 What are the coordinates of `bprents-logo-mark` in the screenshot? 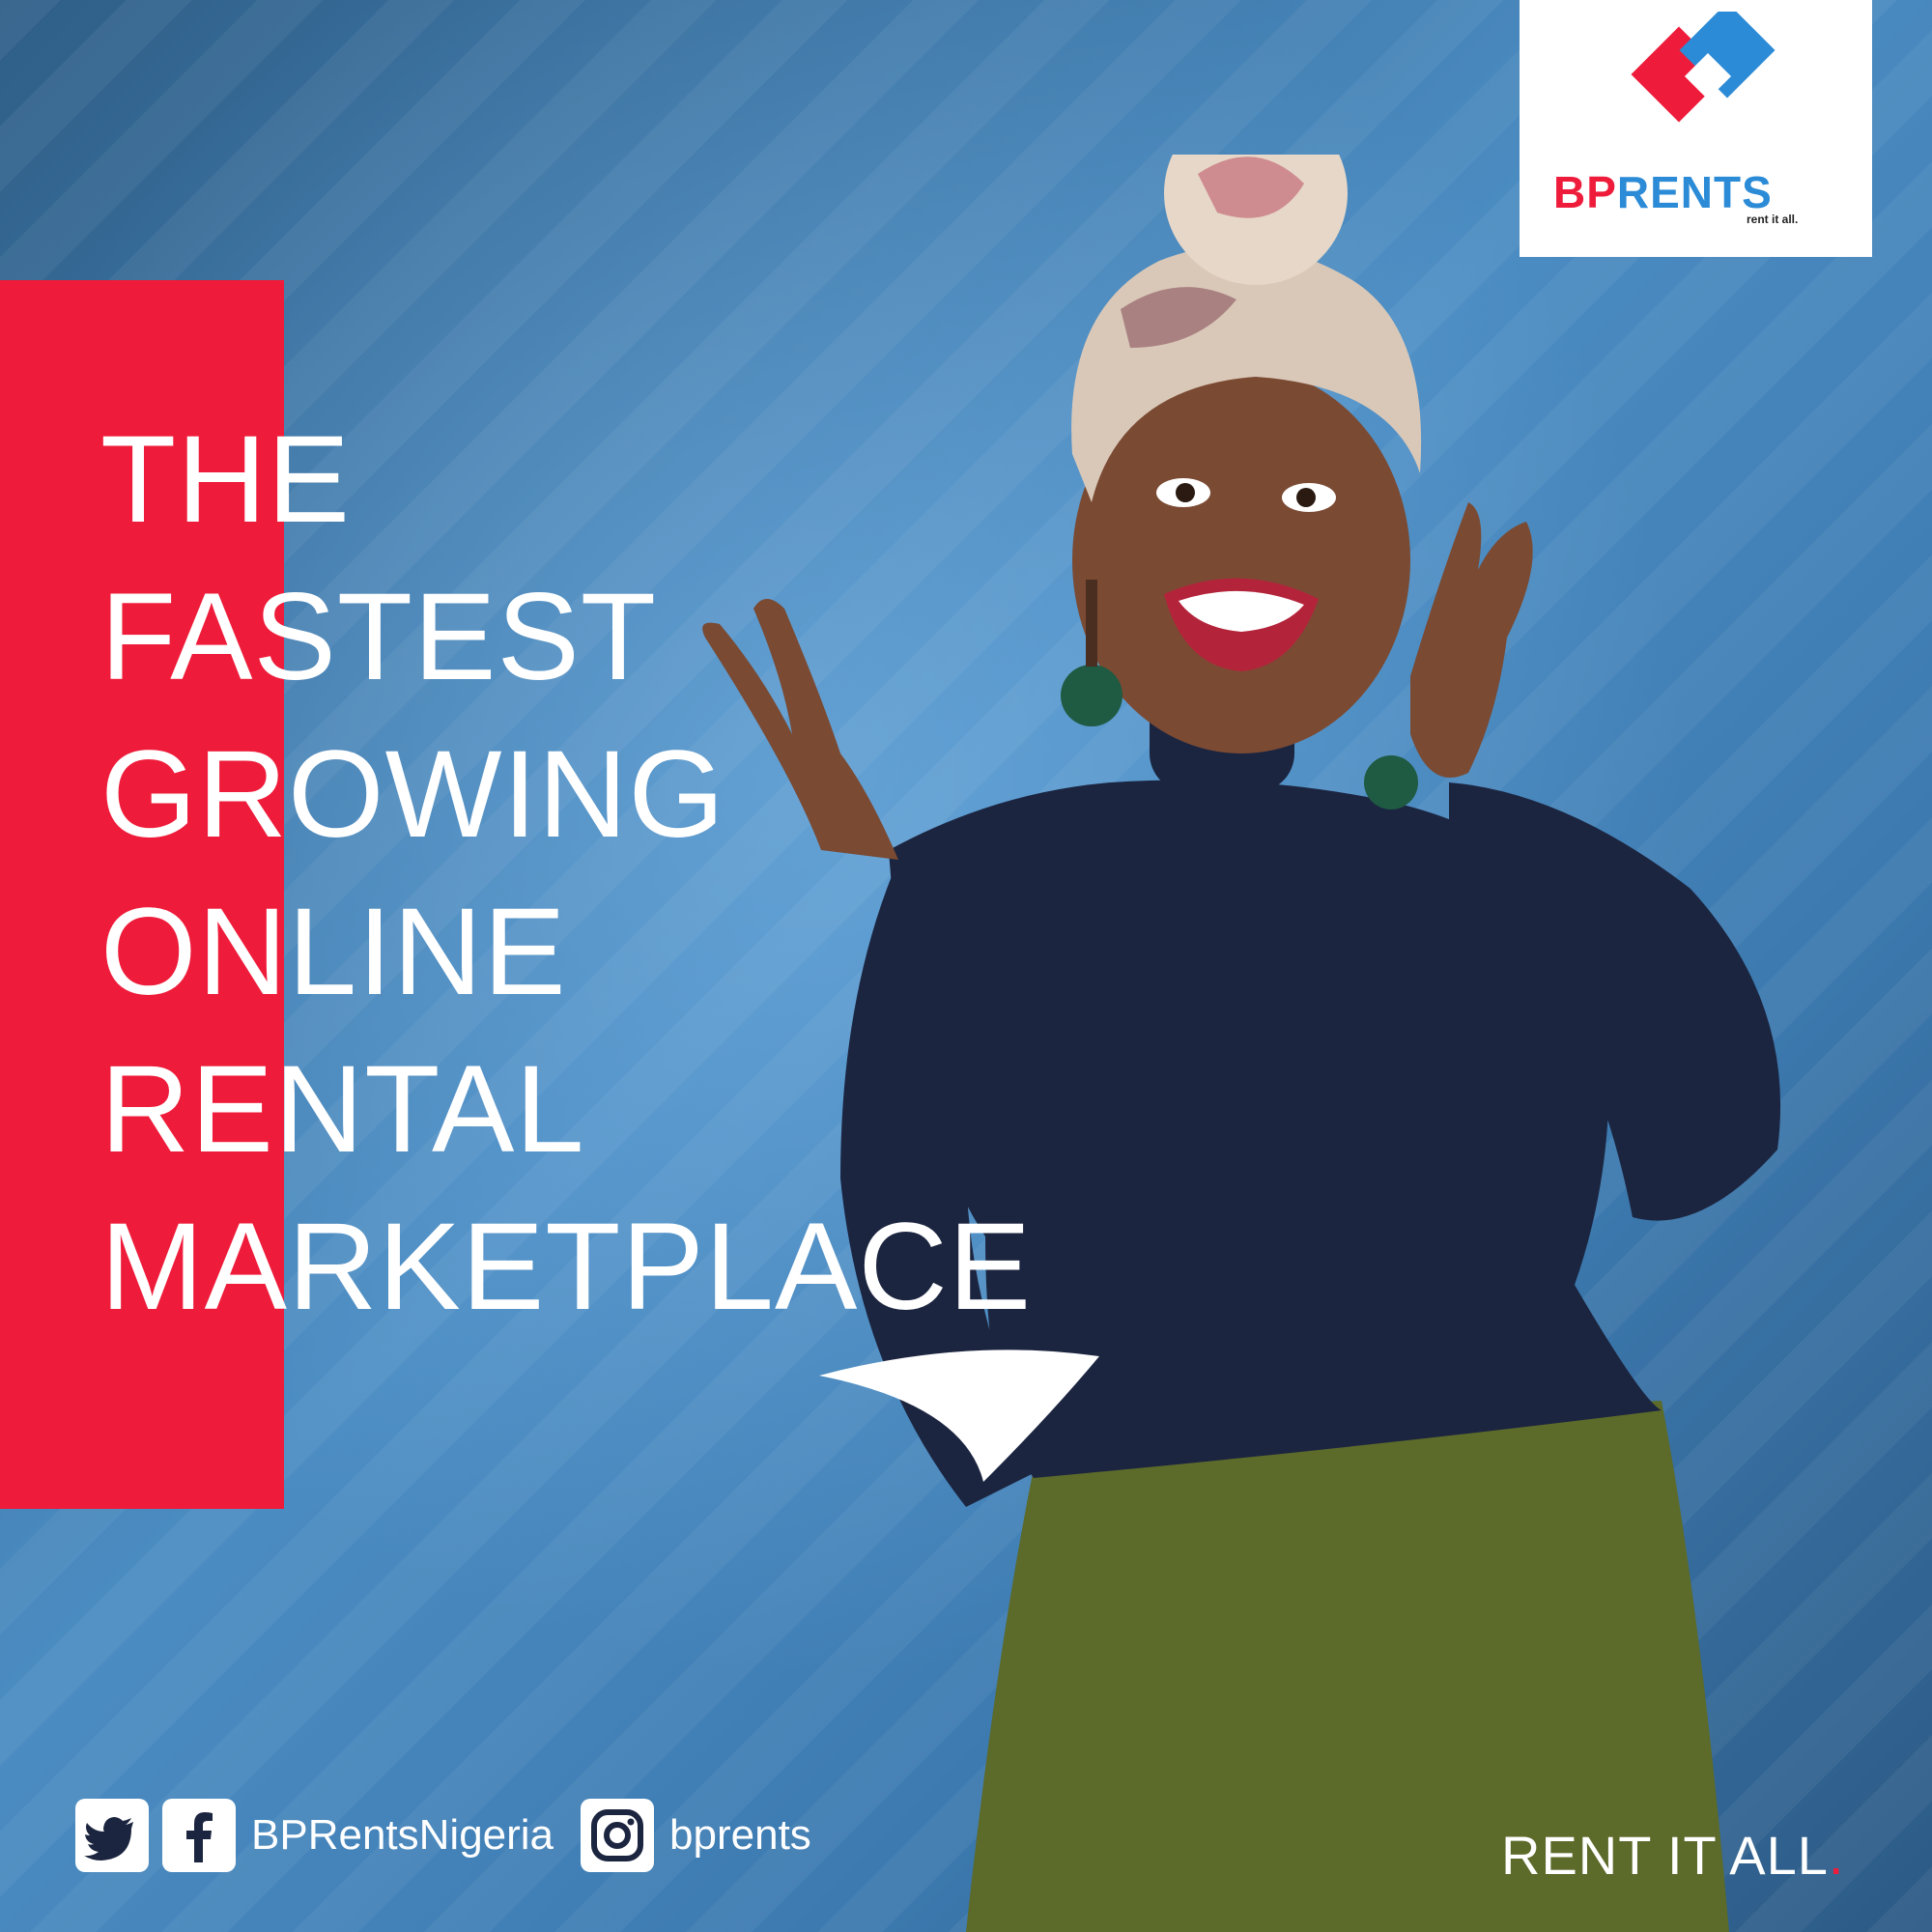 It's located at (1703, 67).